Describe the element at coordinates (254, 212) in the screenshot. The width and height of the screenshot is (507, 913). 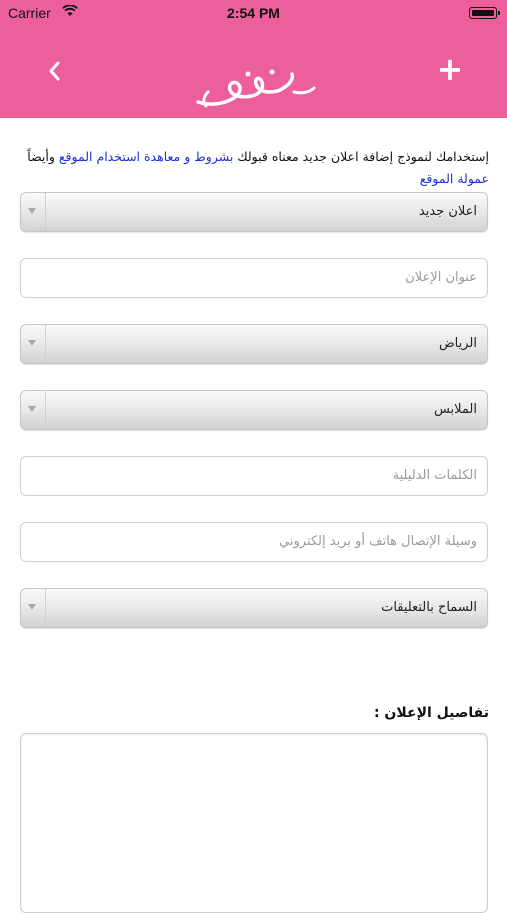
I see `ad-type-select: اعلان جديد` at that location.